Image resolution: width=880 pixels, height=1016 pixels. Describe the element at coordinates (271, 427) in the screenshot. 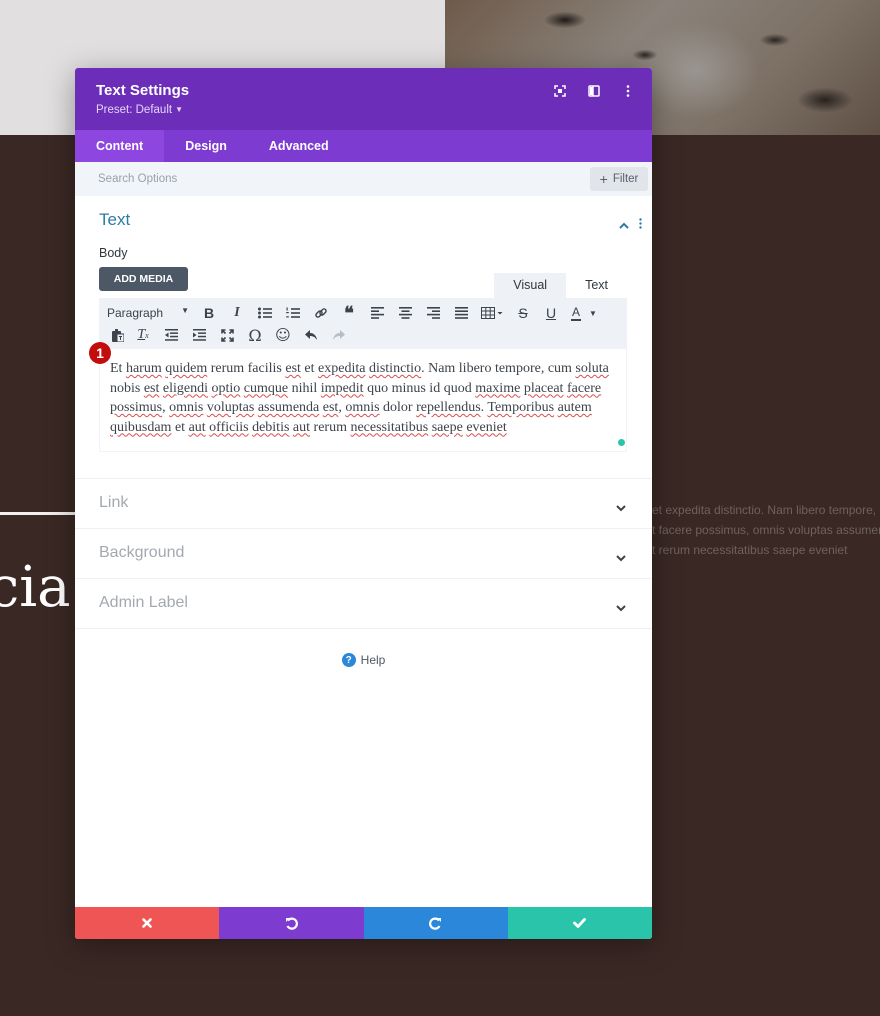

I see `misspelled-word: debitis` at that location.